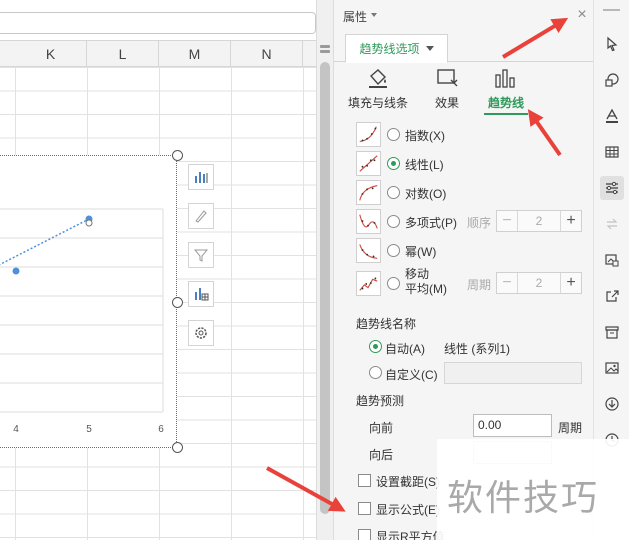 The width and height of the screenshot is (629, 540). I want to click on picture-crop-button, so click(612, 260).